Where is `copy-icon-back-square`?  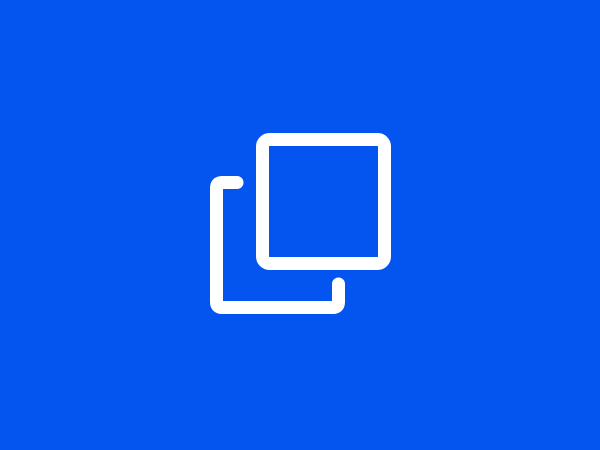
copy-icon-back-square is located at coordinates (277, 245).